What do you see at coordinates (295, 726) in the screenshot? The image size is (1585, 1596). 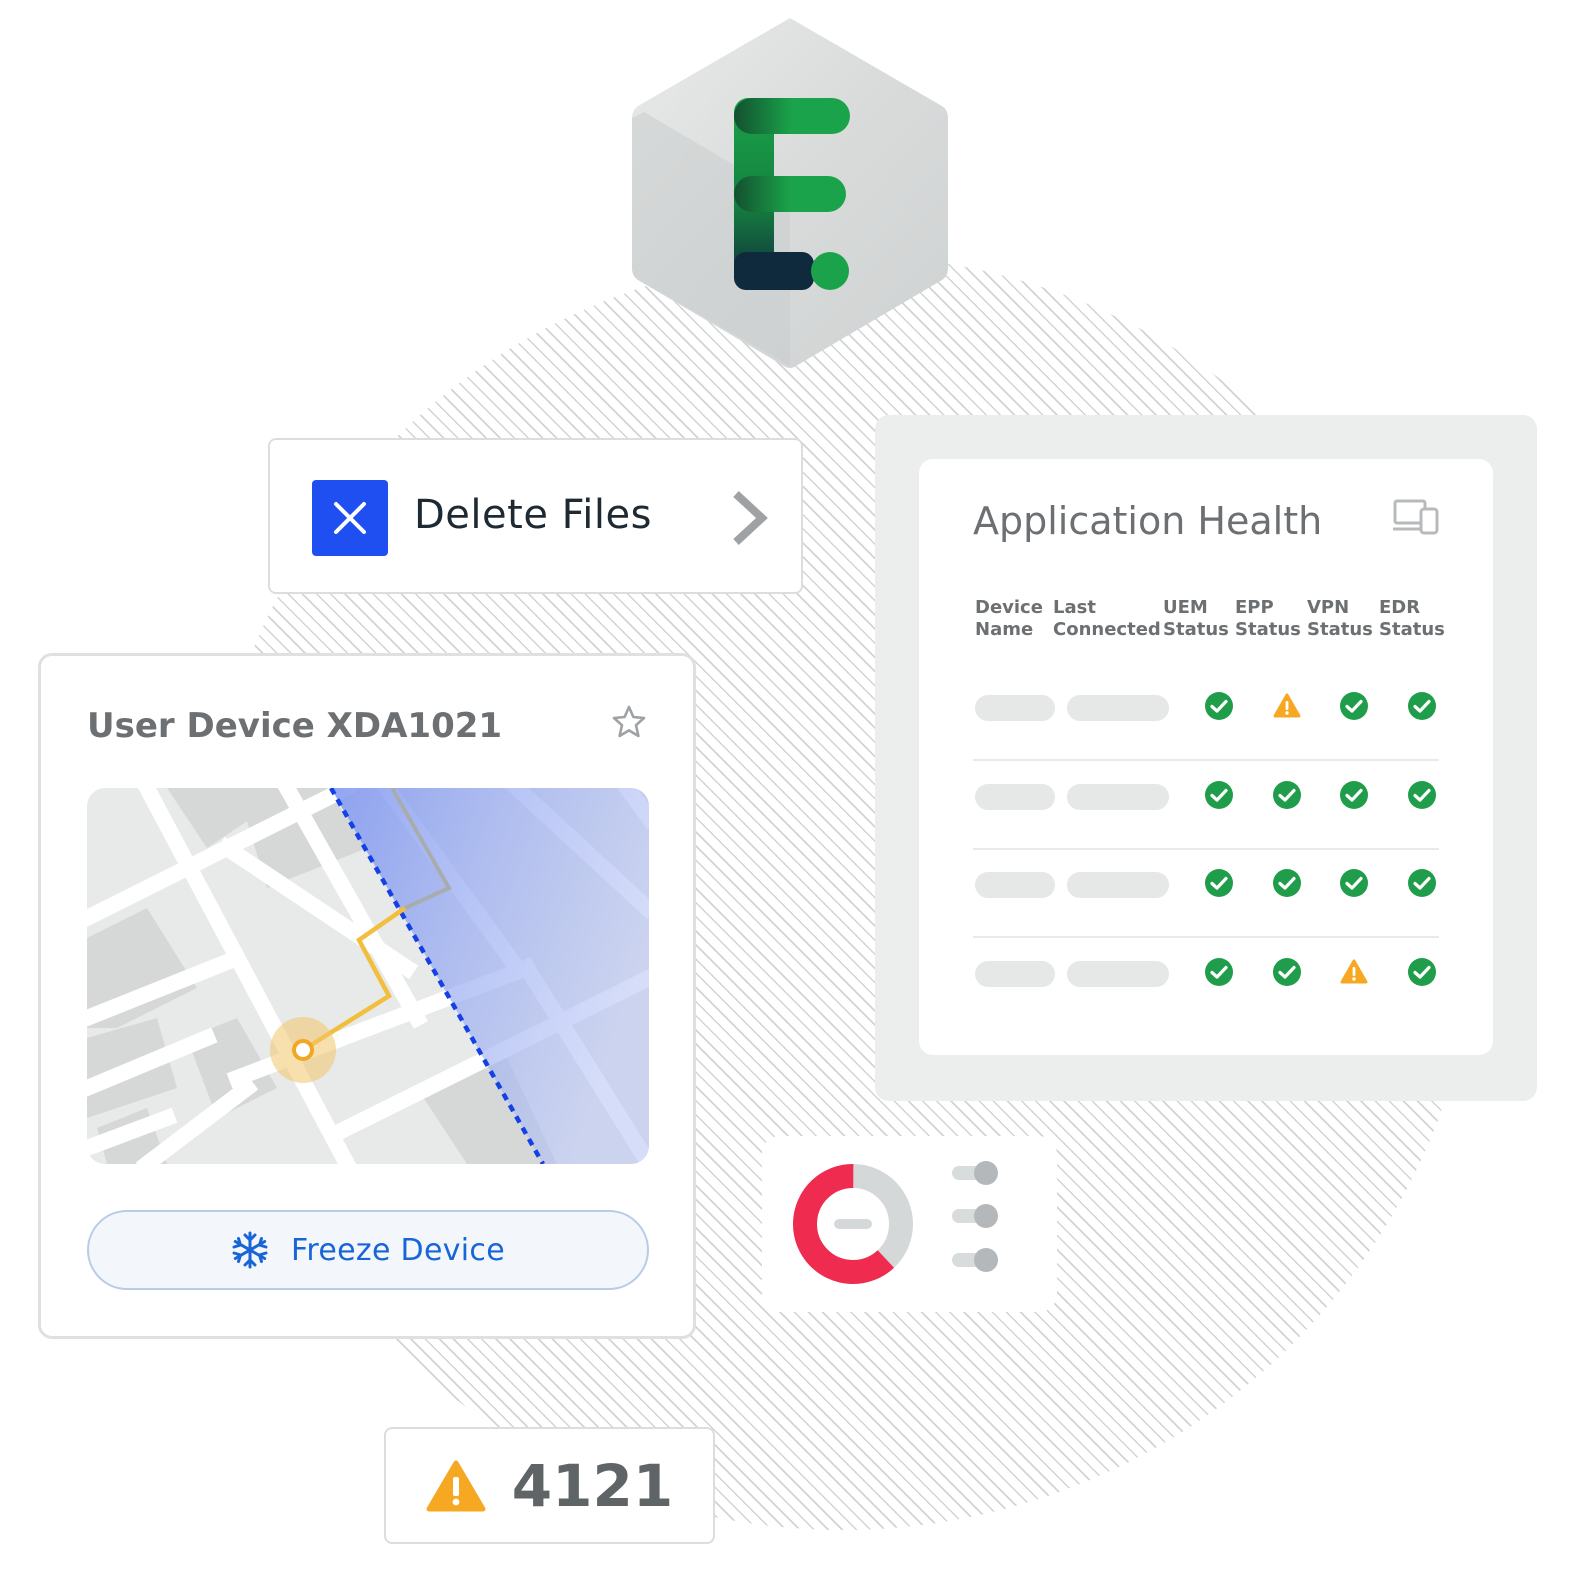 I see `device-title: User Device XDA1021` at bounding box center [295, 726].